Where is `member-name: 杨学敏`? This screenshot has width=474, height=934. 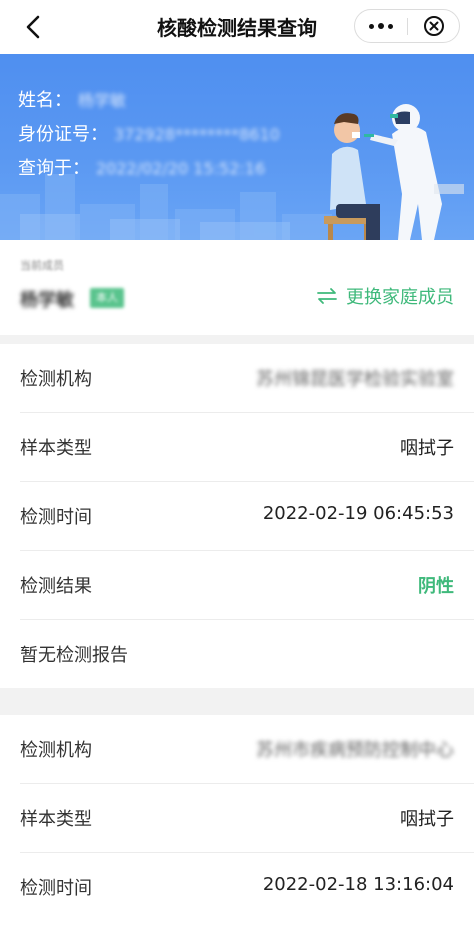
member-name: 杨学敏 is located at coordinates (47, 300).